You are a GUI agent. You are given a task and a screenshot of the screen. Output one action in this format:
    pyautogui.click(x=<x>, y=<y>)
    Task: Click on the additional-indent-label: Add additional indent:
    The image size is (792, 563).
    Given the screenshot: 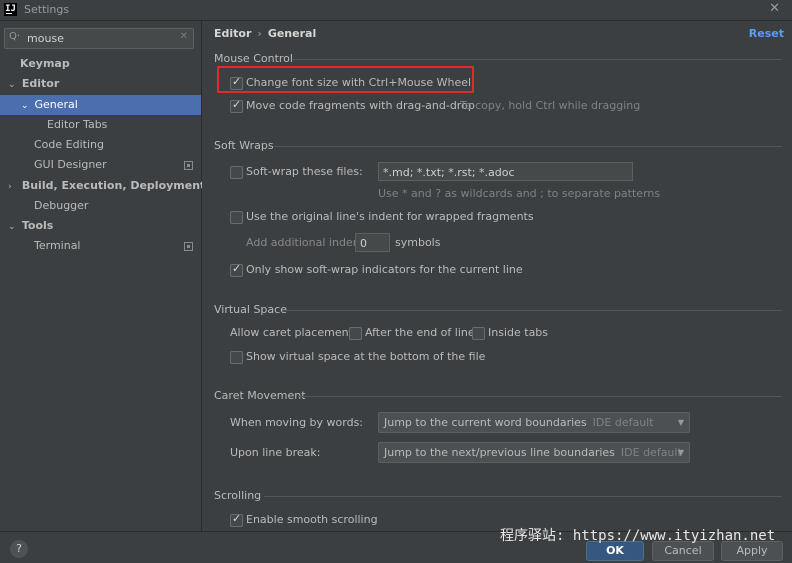 What is the action you would take?
    pyautogui.click(x=307, y=242)
    